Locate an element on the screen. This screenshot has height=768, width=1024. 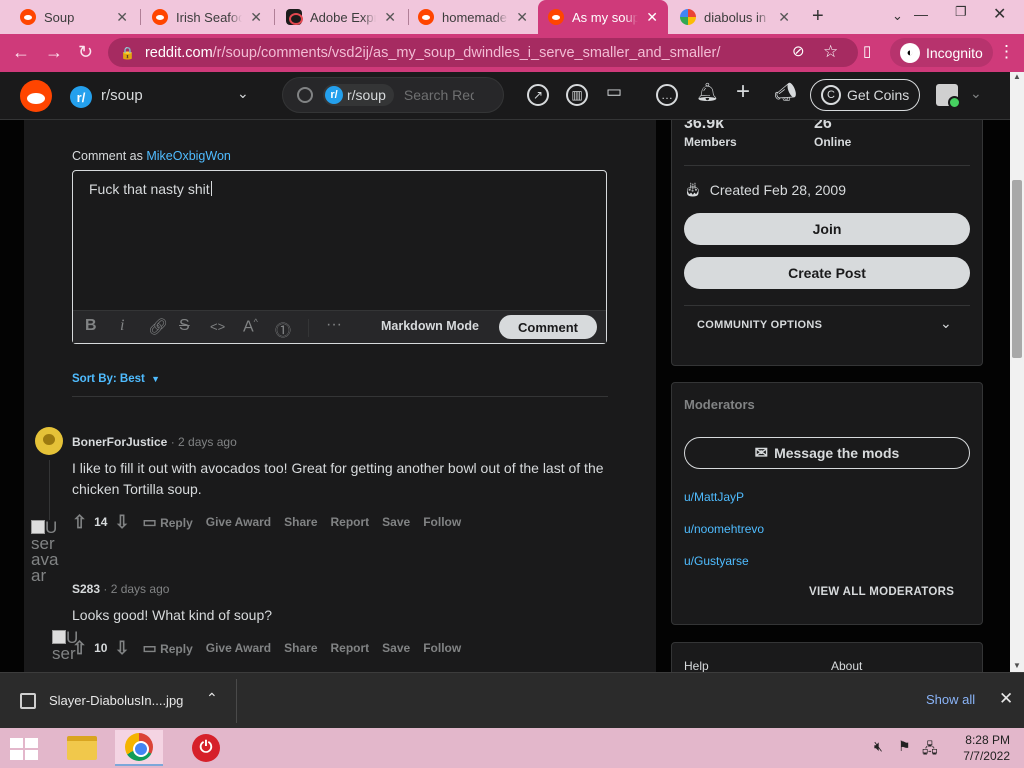
tab-adobe-express: Adobe Express ✕ is located at coordinates (341, 17).